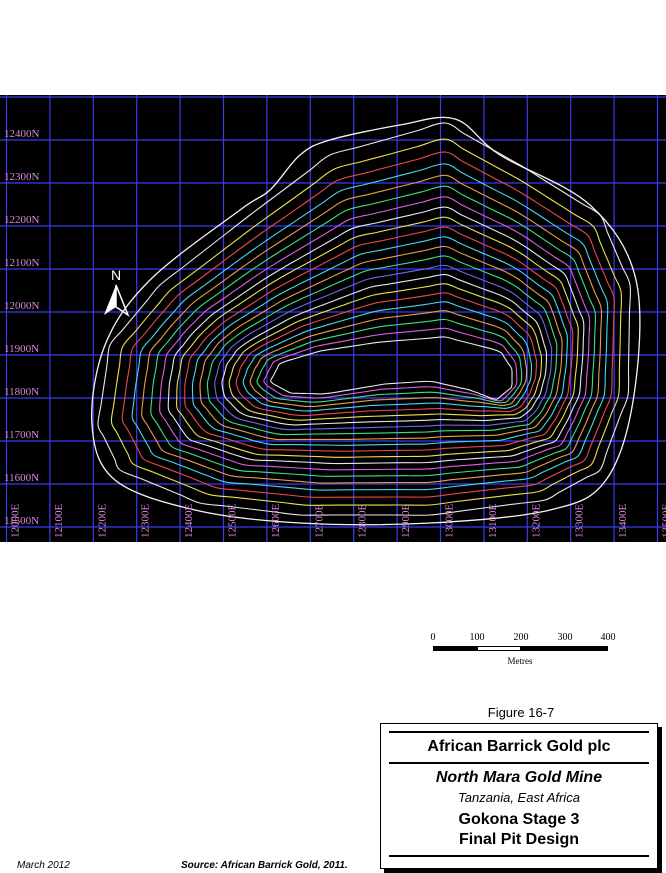 This screenshot has width=666, height=873. Describe the element at coordinates (43, 865) in the screenshot. I see `footer-date: March 2012` at that location.